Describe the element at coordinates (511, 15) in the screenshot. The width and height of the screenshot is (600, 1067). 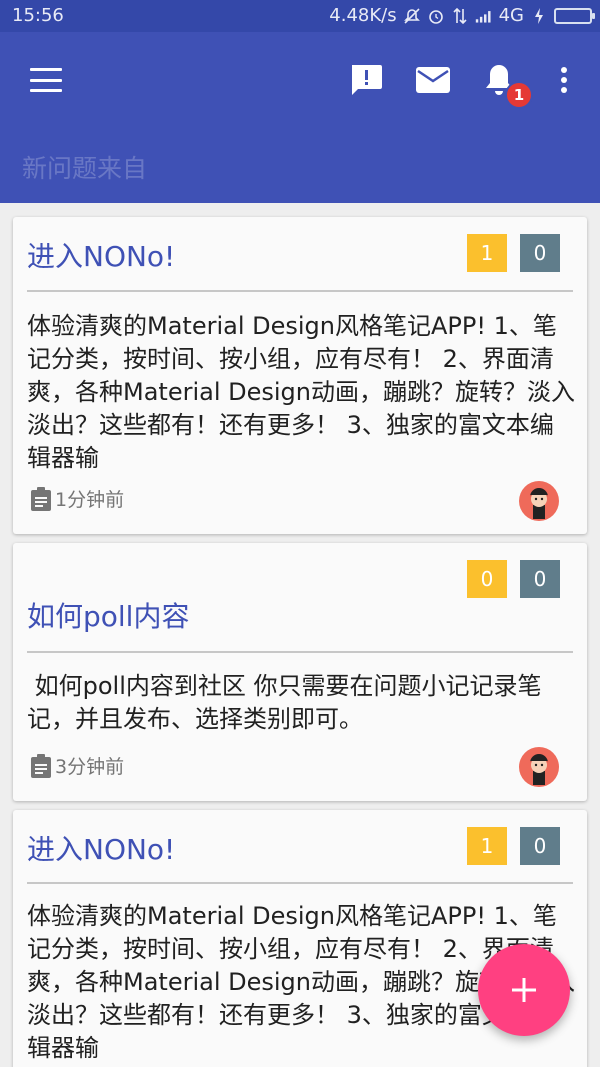
I see `network-type: 4G` at that location.